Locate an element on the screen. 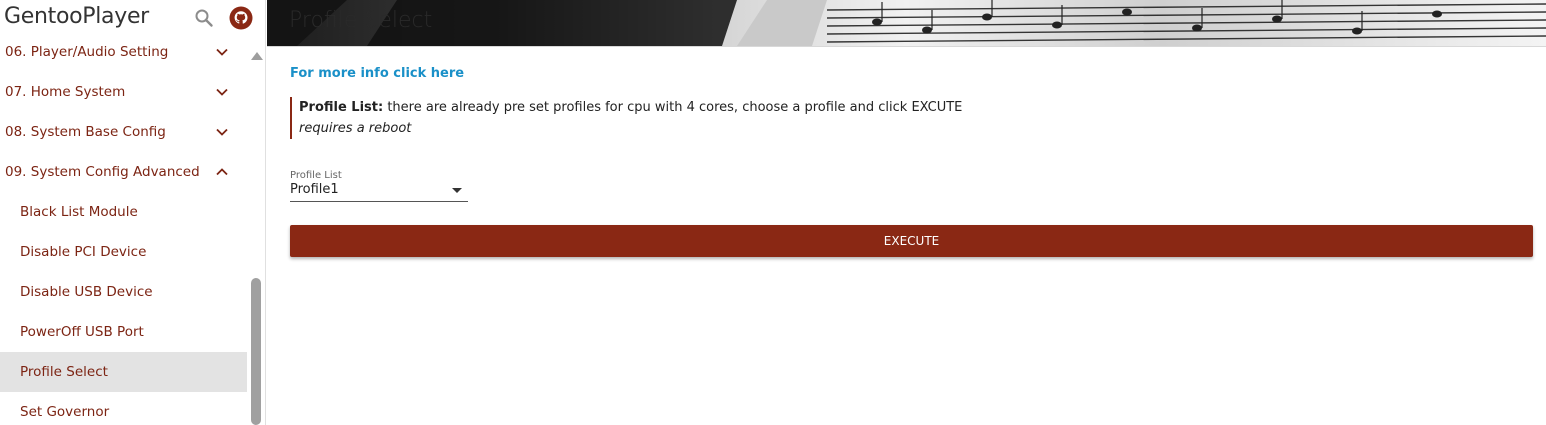  sidebar-item-label: 07. Home System is located at coordinates (65, 92).